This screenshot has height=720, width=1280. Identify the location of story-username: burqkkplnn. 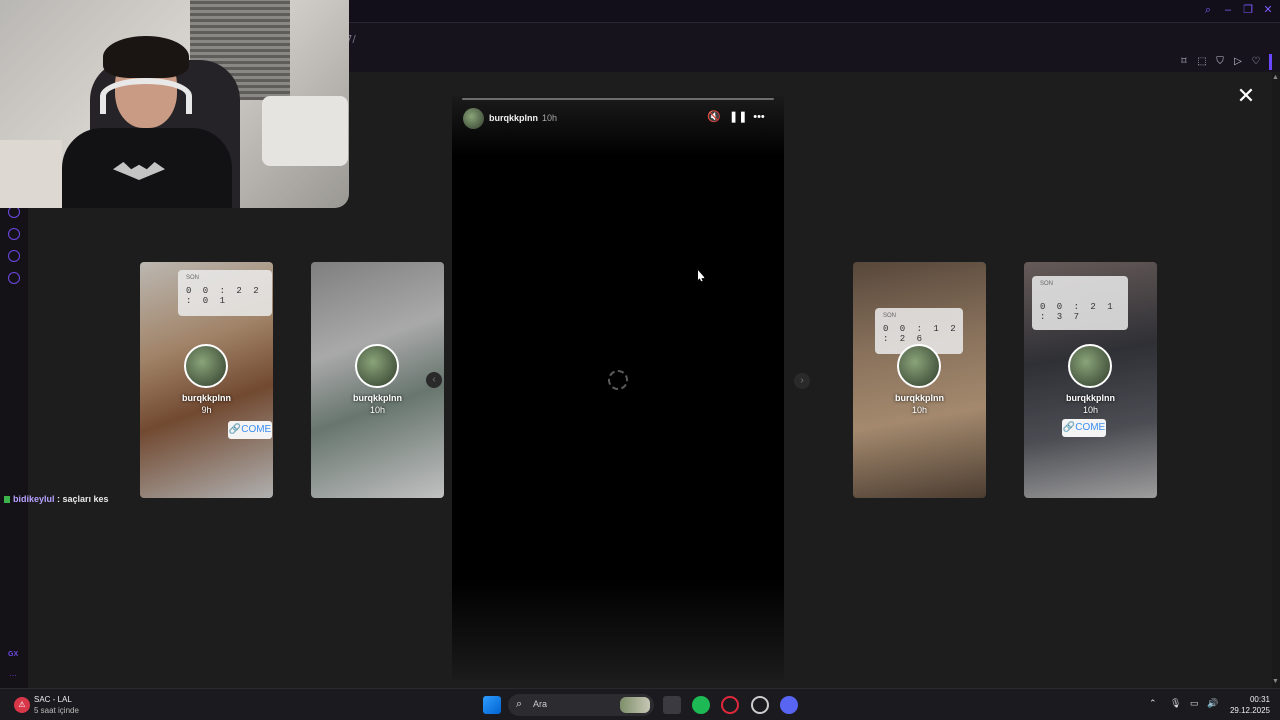
(513, 118).